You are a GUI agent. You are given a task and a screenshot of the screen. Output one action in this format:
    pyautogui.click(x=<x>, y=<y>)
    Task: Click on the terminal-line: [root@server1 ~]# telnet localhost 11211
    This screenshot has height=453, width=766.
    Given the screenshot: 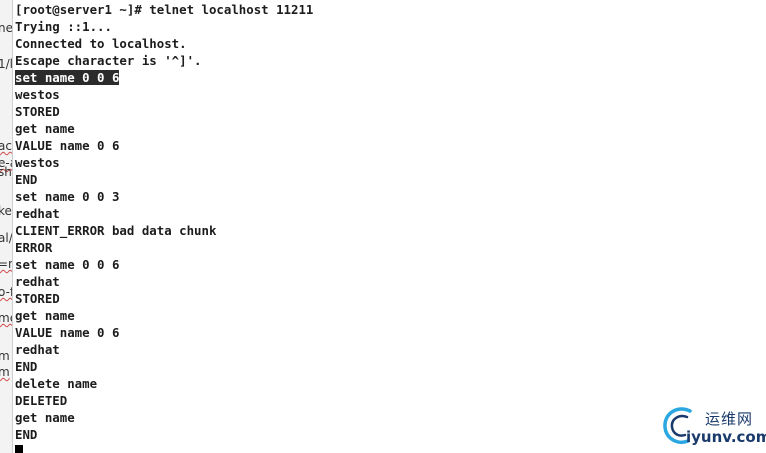 What is the action you would take?
    pyautogui.click(x=164, y=9)
    